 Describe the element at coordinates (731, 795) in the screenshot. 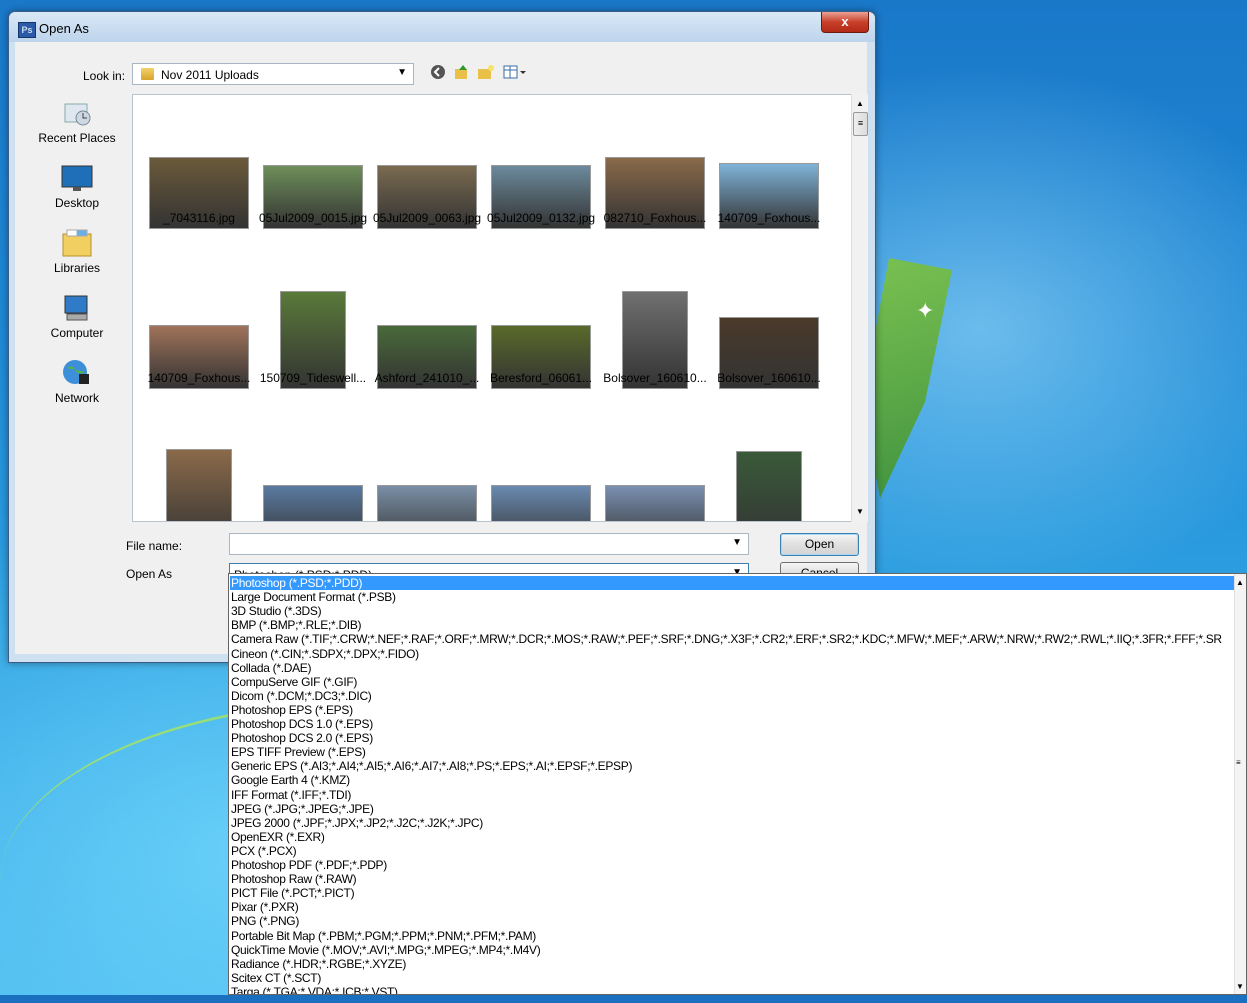

I see `format-option: IFF Format (*.IFF;*.TDI)` at that location.